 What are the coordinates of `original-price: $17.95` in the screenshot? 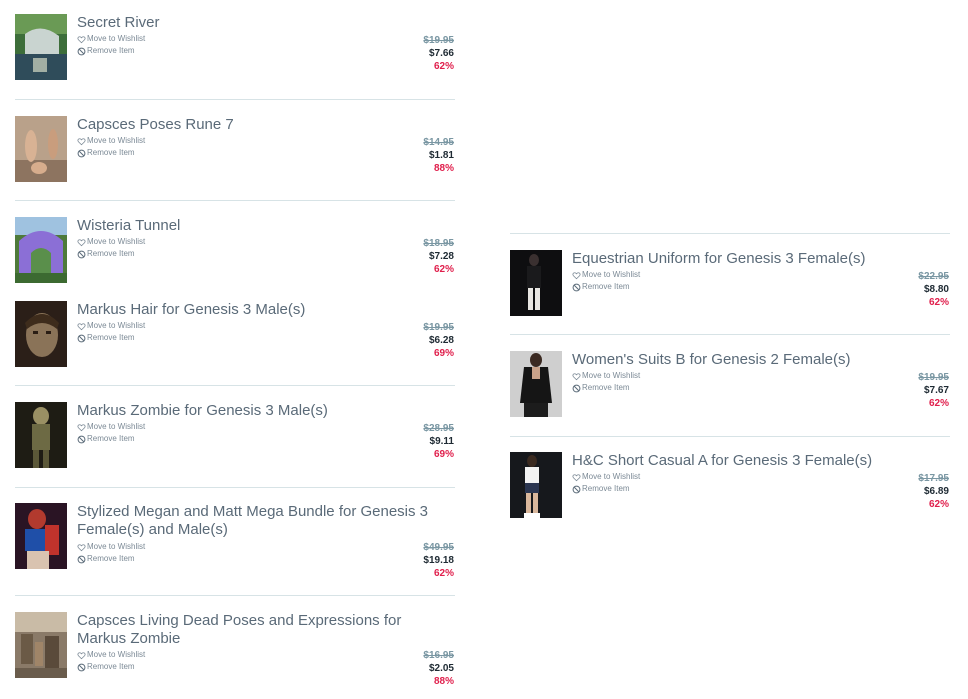 It's located at (933, 478).